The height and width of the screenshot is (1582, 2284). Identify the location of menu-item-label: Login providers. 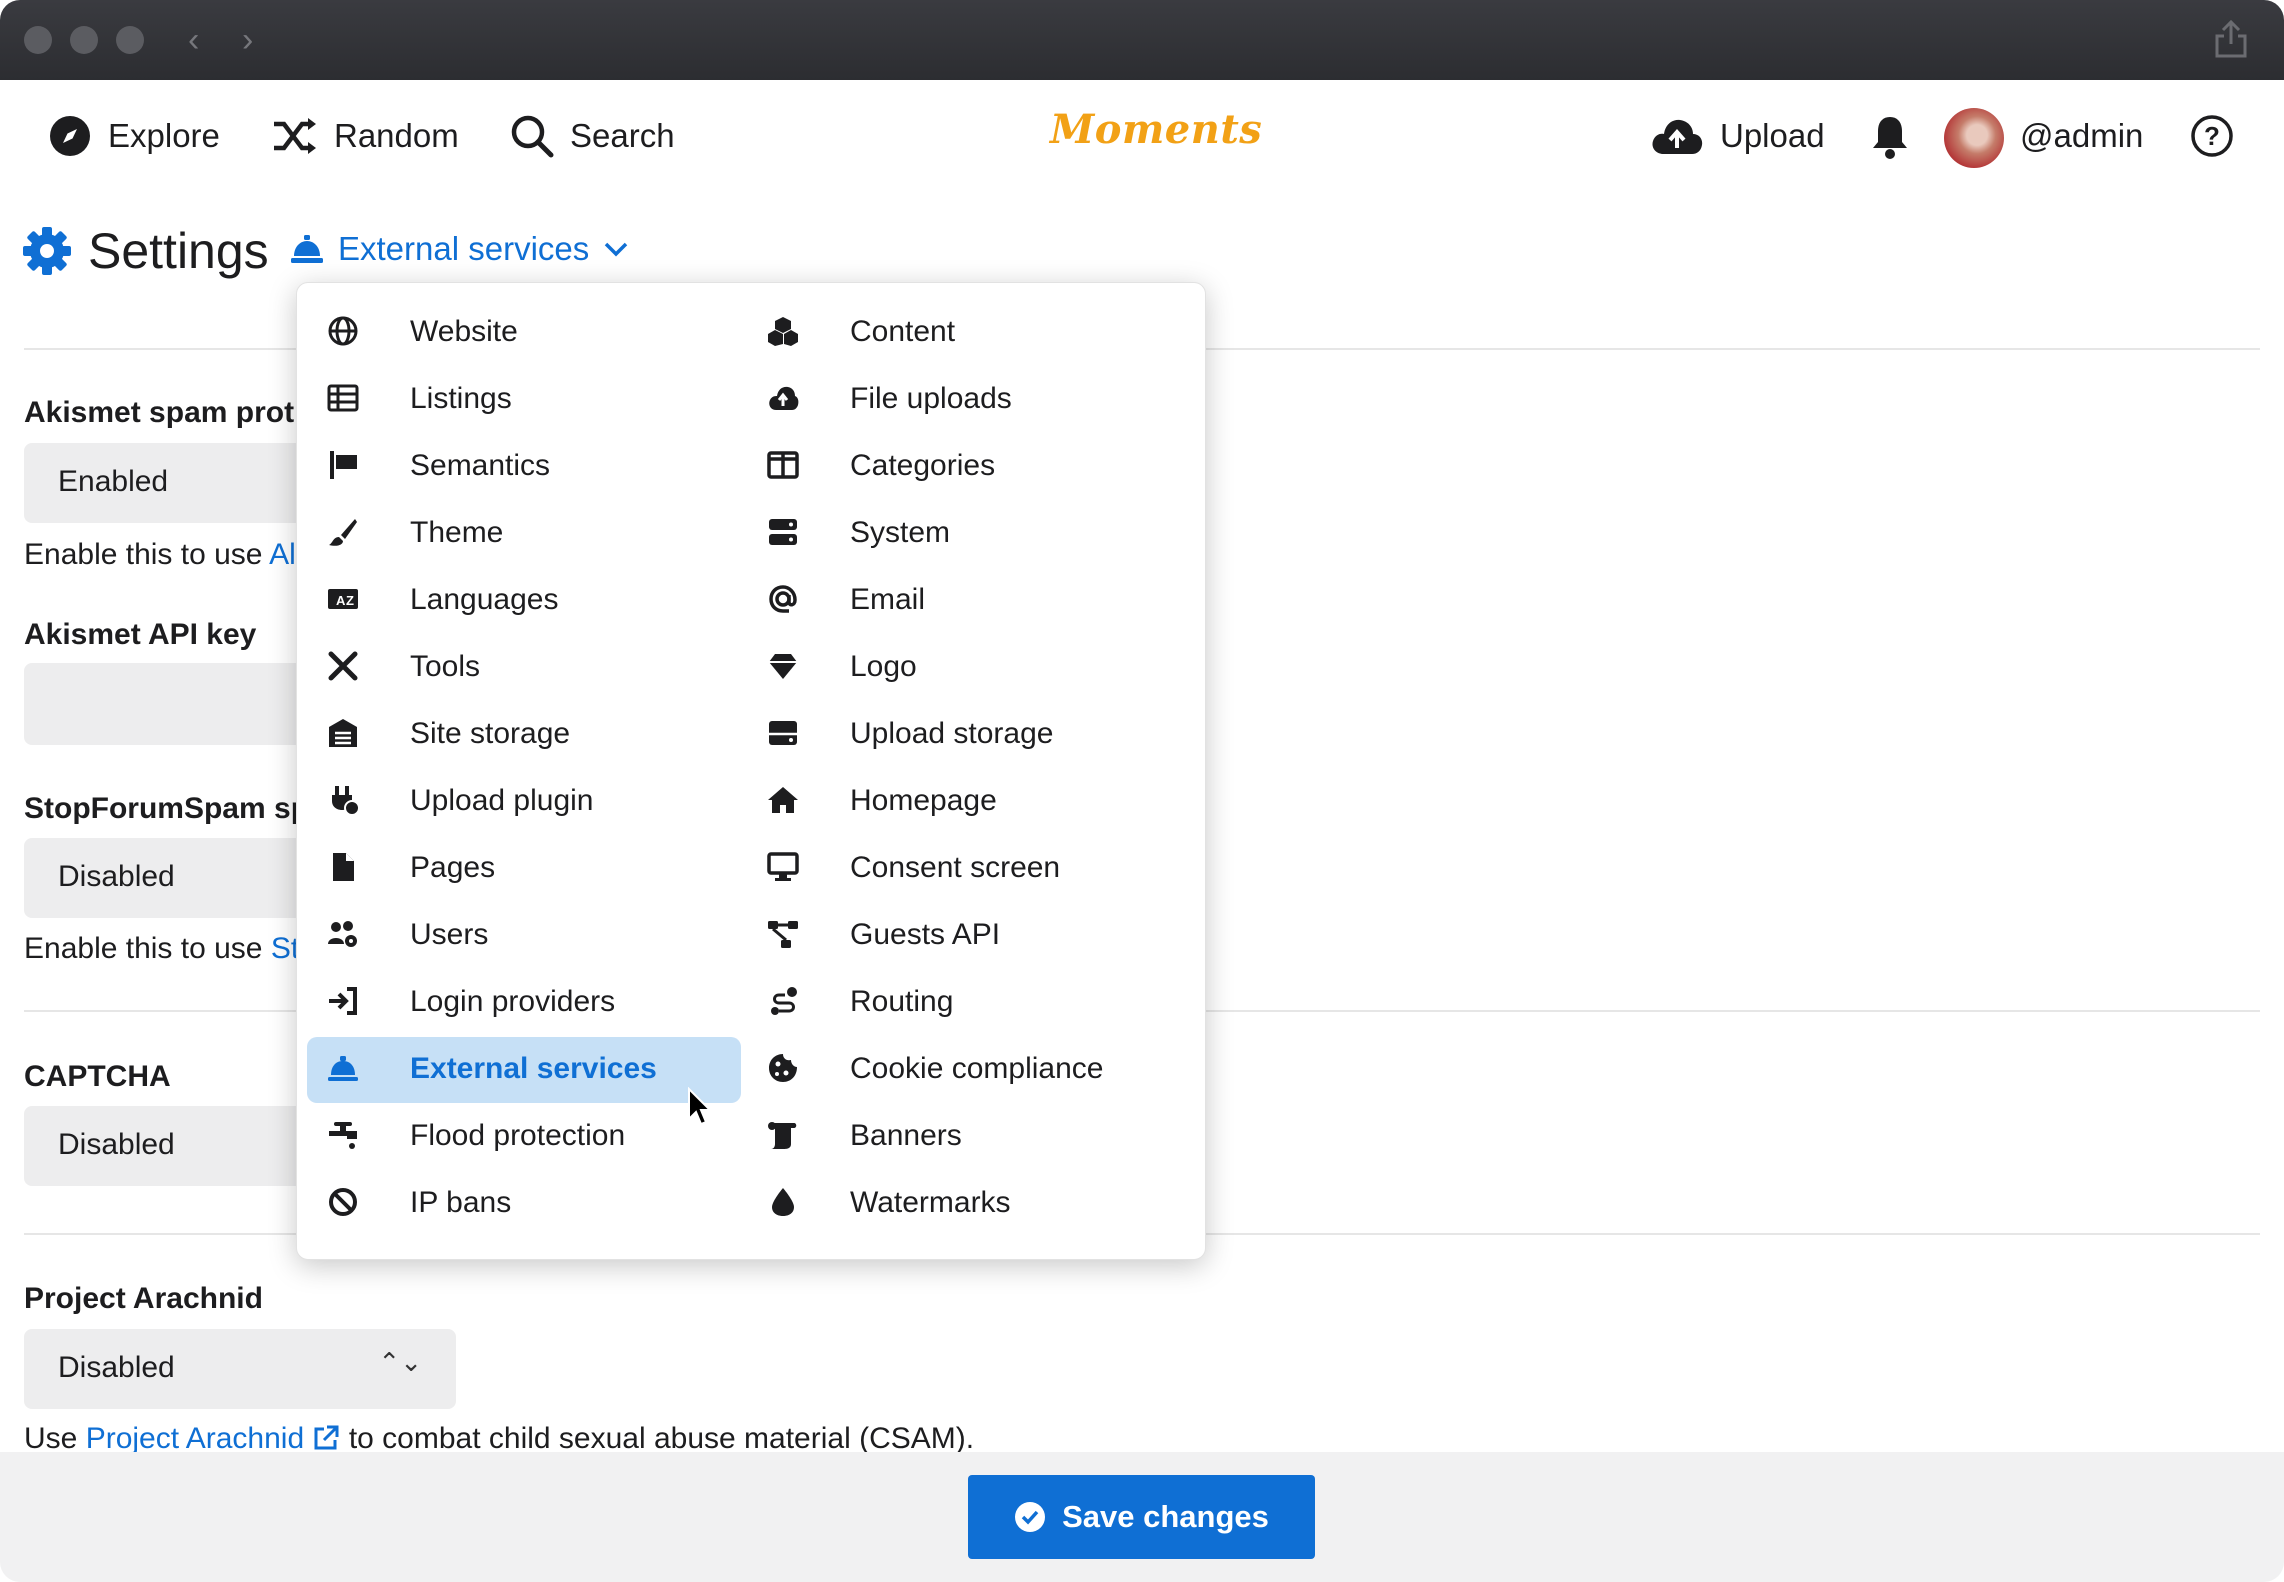
(513, 1001).